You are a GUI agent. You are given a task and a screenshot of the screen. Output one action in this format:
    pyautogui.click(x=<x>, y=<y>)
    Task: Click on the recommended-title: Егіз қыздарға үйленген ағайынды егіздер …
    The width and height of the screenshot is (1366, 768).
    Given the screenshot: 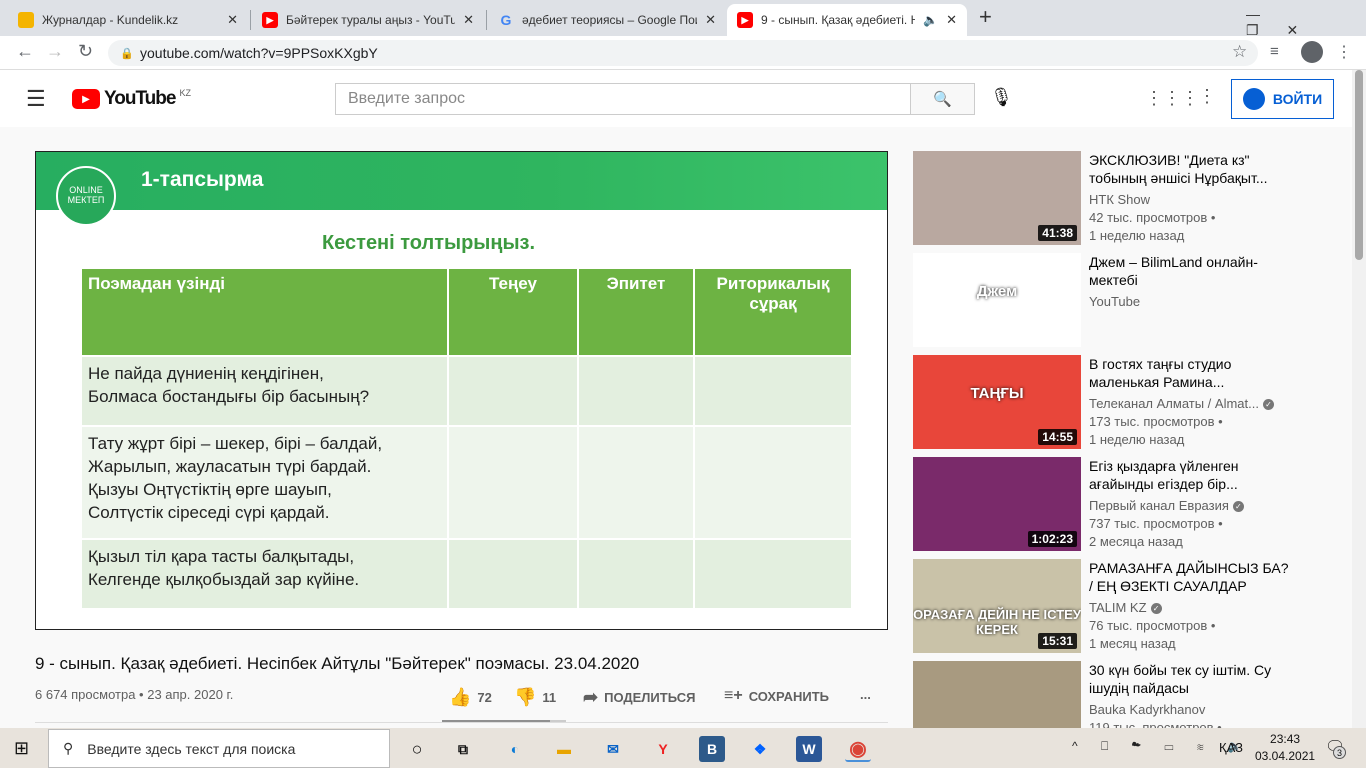 What is the action you would take?
    pyautogui.click(x=1189, y=475)
    